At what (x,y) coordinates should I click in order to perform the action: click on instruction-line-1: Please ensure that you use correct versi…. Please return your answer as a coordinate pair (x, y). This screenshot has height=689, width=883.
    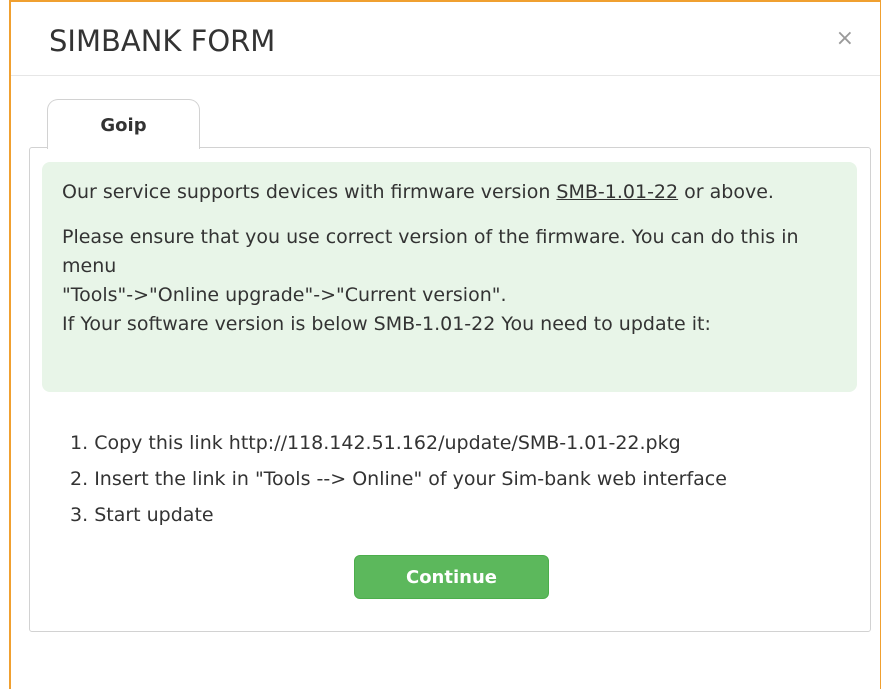
    Looking at the image, I should click on (430, 251).